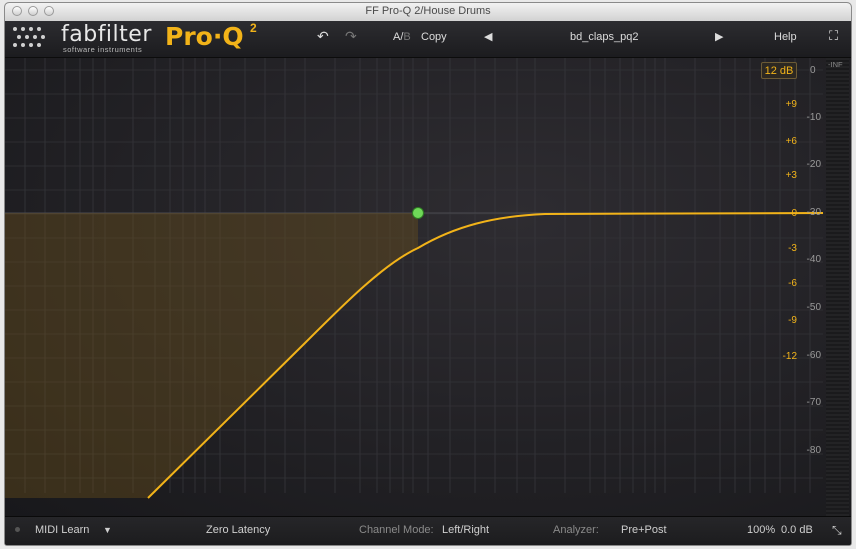  I want to click on preset-prev-icon: ◀, so click(488, 36).